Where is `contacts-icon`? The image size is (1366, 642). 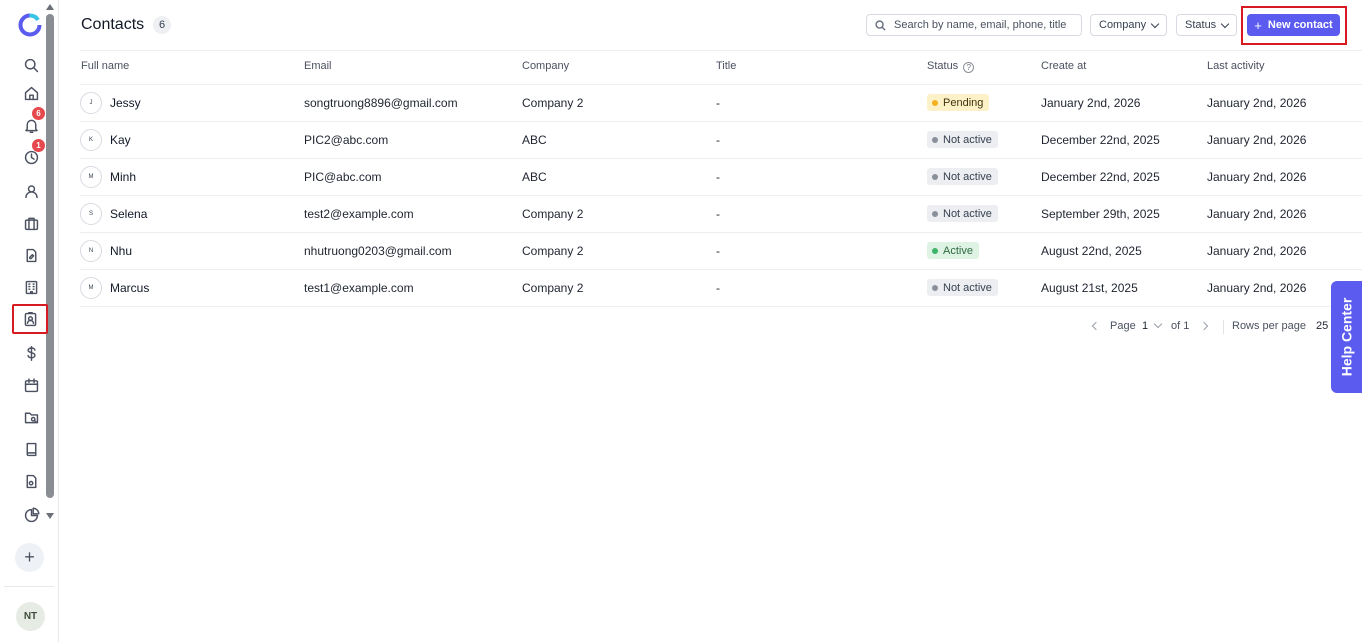
contacts-icon is located at coordinates (30, 319).